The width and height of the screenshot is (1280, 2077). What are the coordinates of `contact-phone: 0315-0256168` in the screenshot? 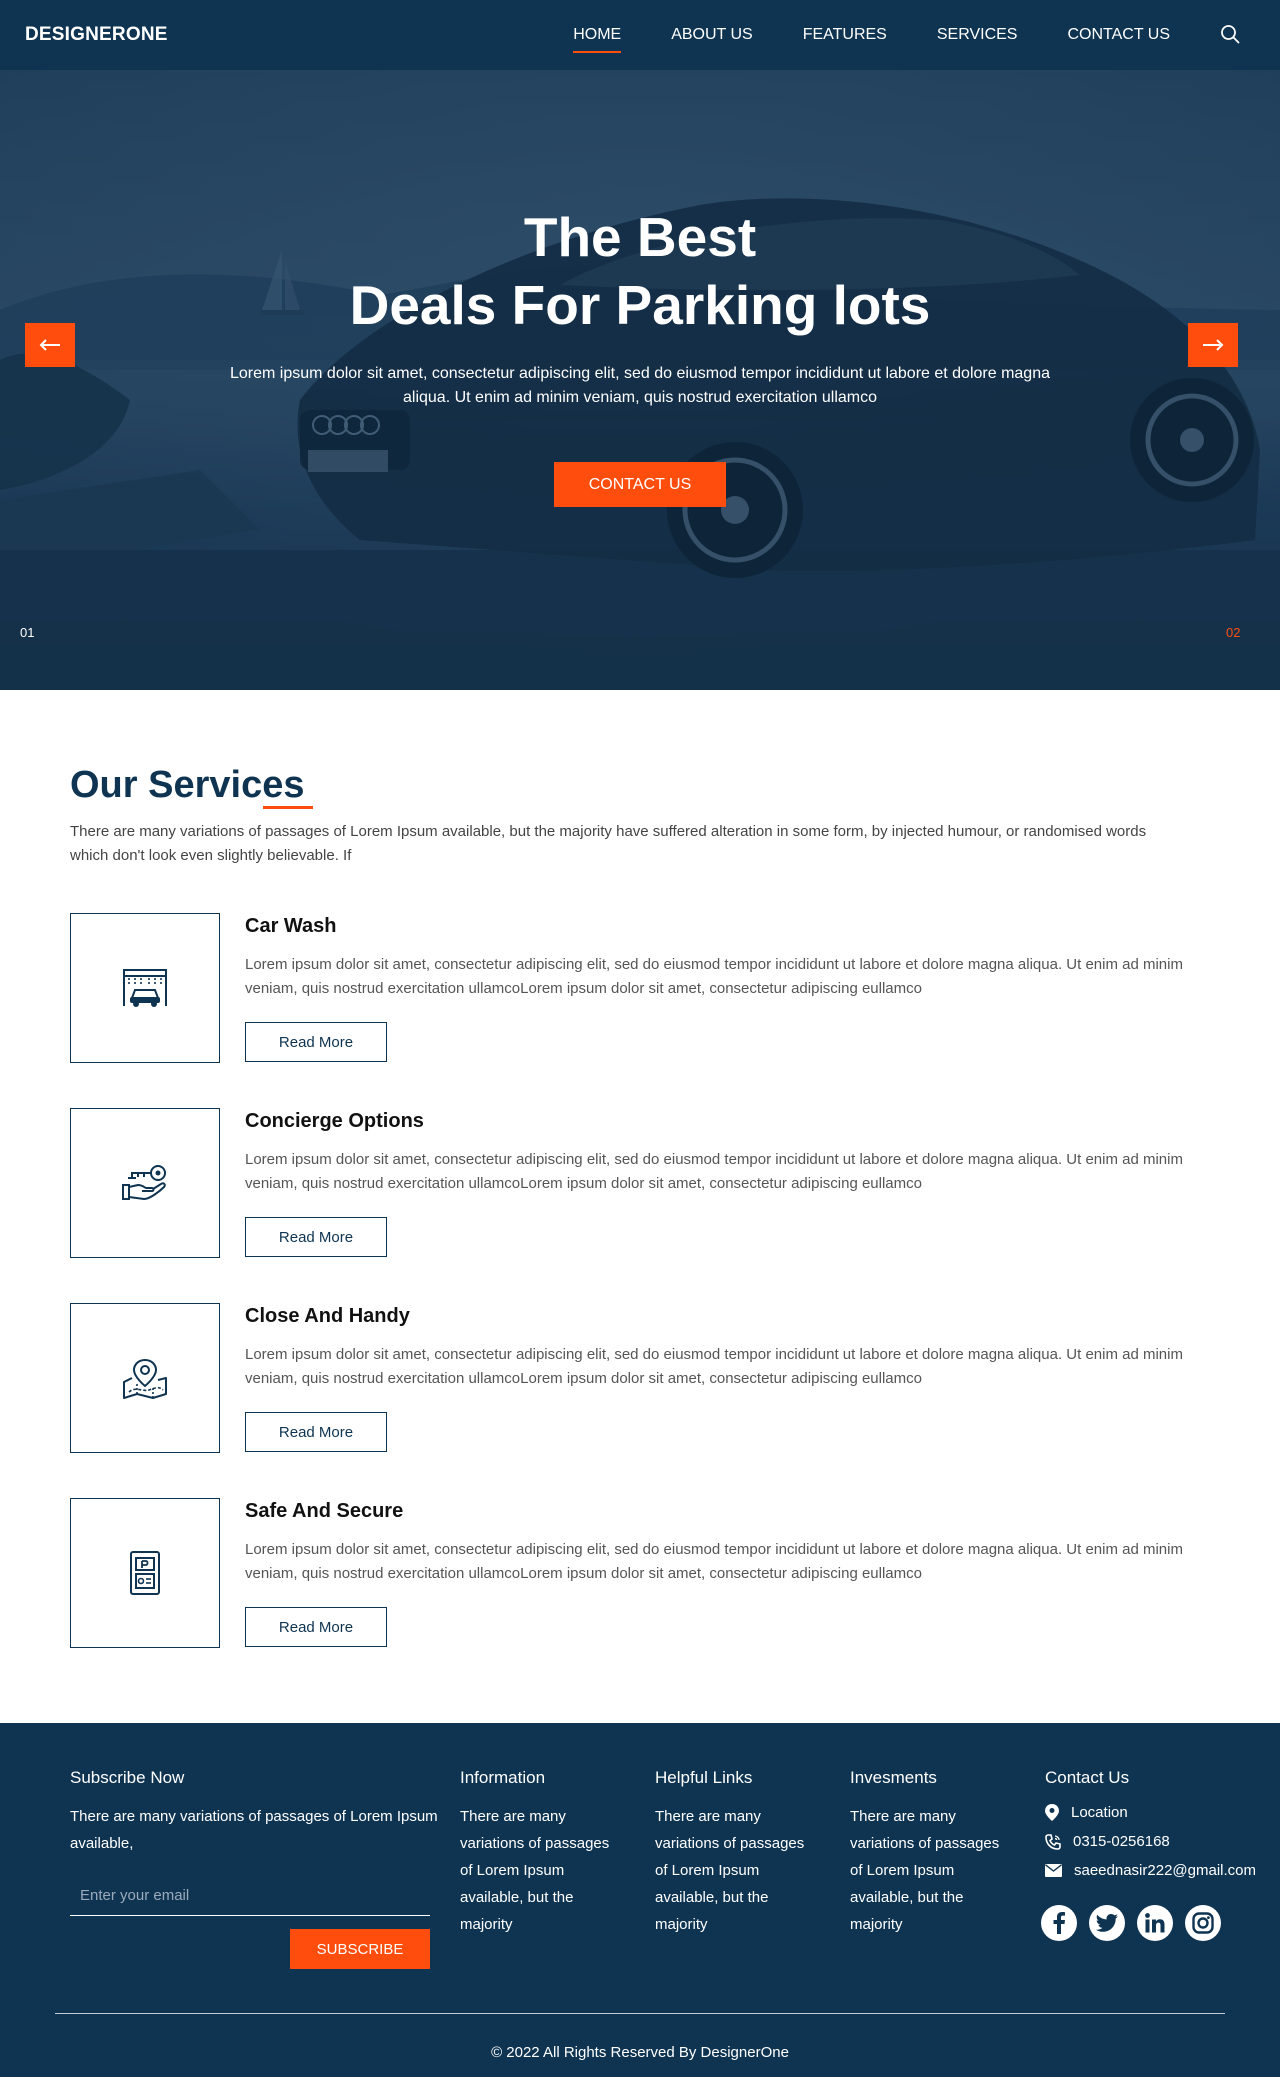 It's located at (1107, 1841).